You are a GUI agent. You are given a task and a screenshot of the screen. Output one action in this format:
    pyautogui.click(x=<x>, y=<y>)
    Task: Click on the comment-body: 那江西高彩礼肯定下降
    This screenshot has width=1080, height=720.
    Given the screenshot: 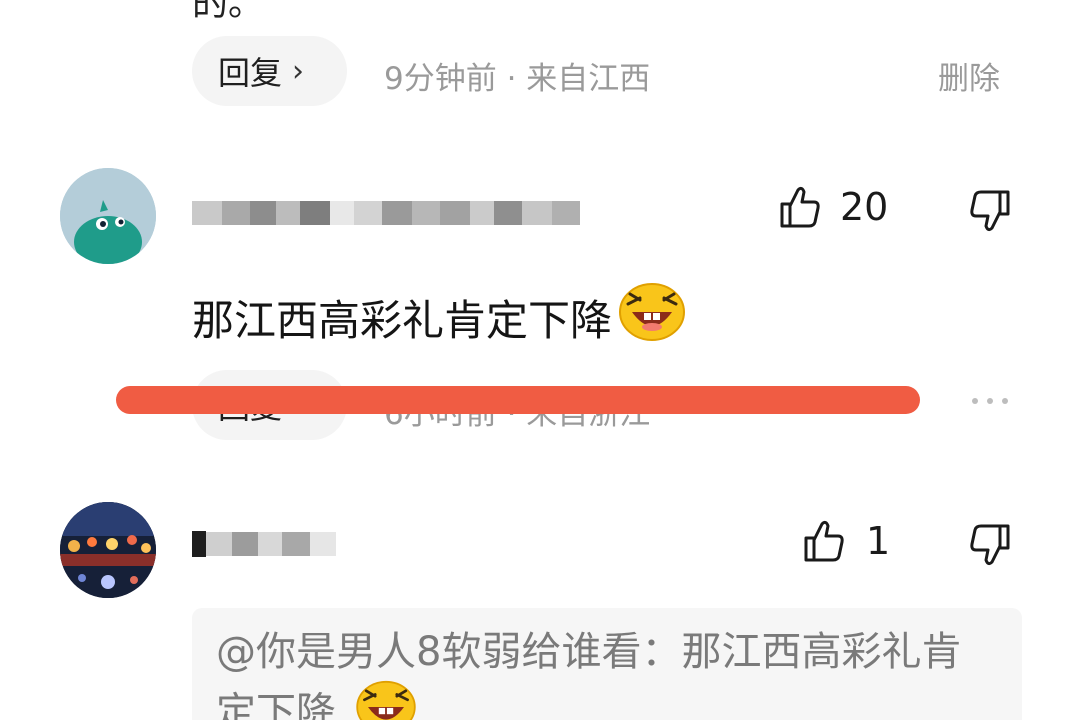 What is the action you would take?
    pyautogui.click(x=439, y=317)
    